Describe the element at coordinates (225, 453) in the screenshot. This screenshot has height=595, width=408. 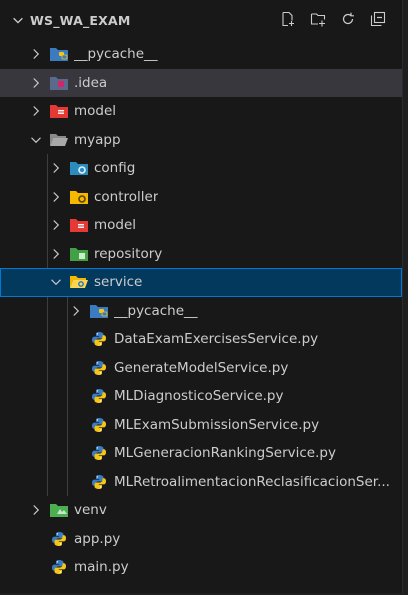
I see `tree-item-label: MLGeneracionRankingService.py` at that location.